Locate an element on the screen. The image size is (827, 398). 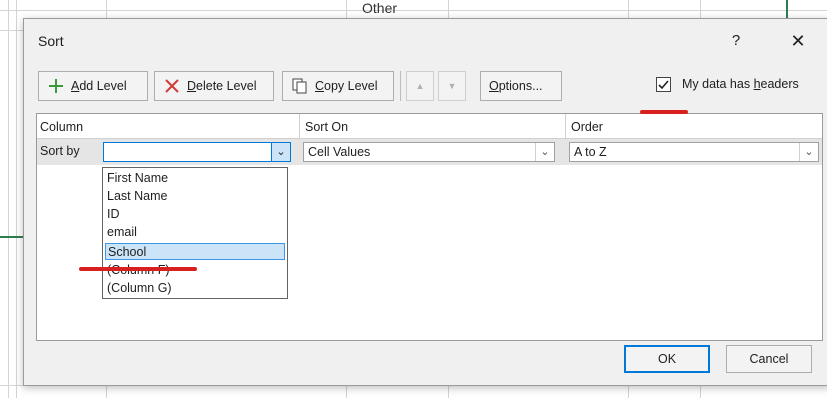
delete-level-button: Delete Level is located at coordinates (214, 86).